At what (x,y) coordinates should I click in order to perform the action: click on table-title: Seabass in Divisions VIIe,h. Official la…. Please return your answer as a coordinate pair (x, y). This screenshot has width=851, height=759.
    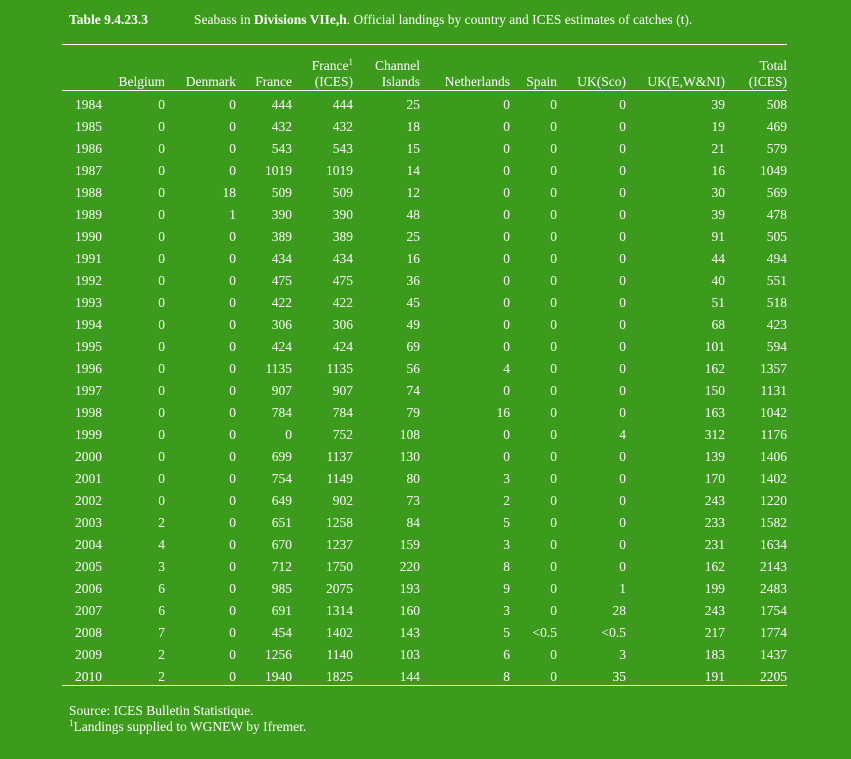
    Looking at the image, I should click on (443, 19).